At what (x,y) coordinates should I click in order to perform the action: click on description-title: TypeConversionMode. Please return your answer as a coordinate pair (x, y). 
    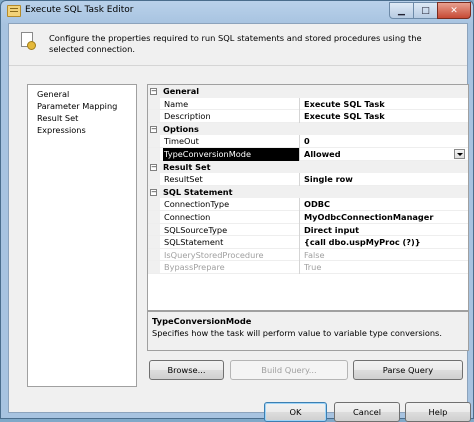
    Looking at the image, I should click on (202, 321).